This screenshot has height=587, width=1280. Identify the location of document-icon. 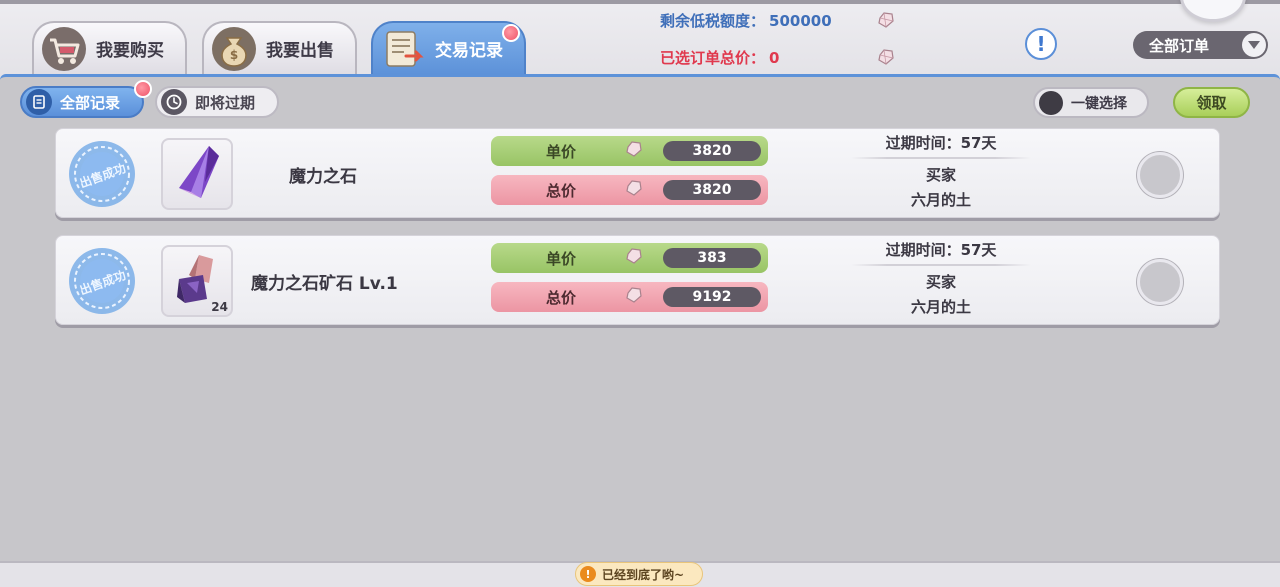
(39, 102).